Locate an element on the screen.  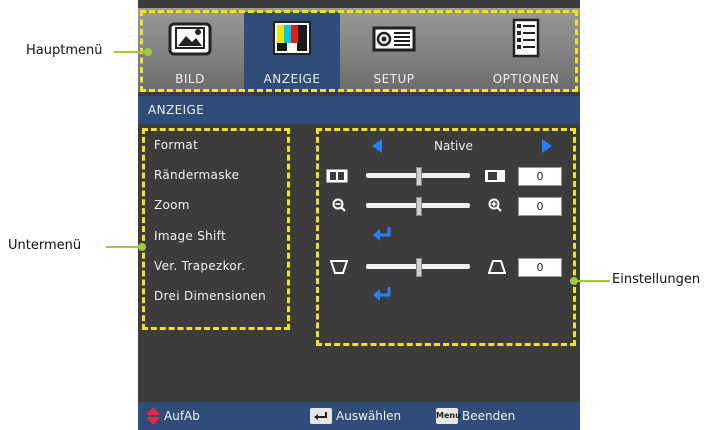
keystone-setting: 0 is located at coordinates (446, 267).